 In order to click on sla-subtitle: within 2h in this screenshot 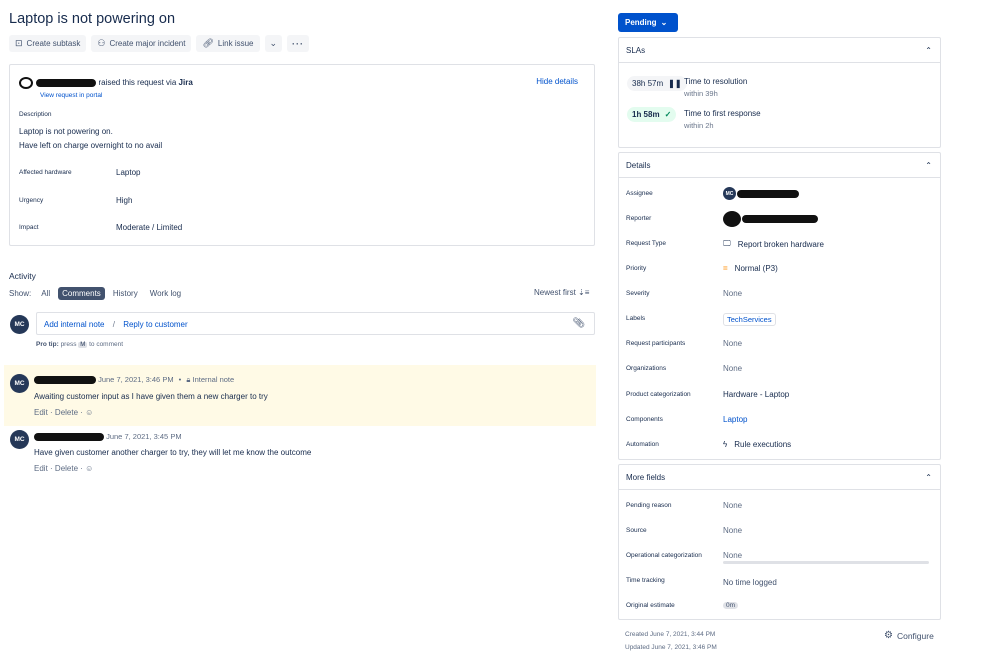, I will do `click(699, 125)`.